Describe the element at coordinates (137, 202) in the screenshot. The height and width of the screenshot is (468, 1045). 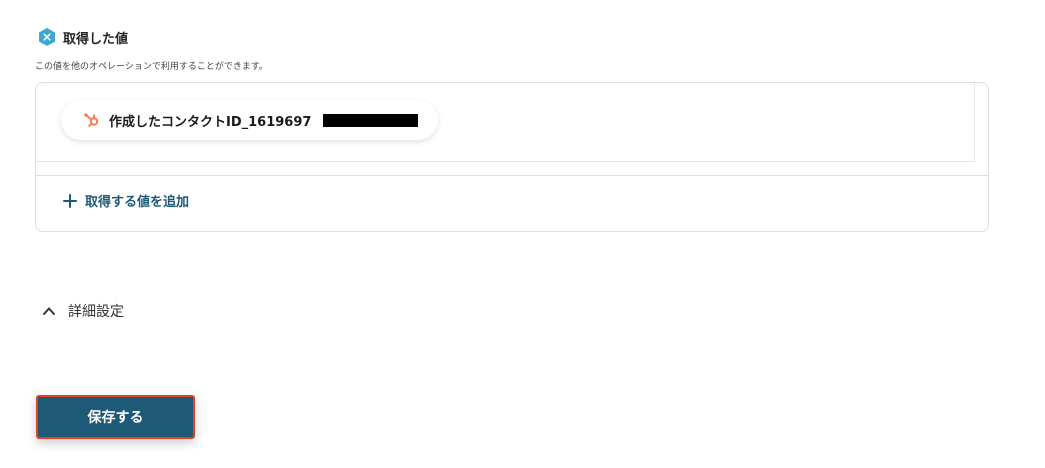
I see `add-value-label: 取得する値を追加` at that location.